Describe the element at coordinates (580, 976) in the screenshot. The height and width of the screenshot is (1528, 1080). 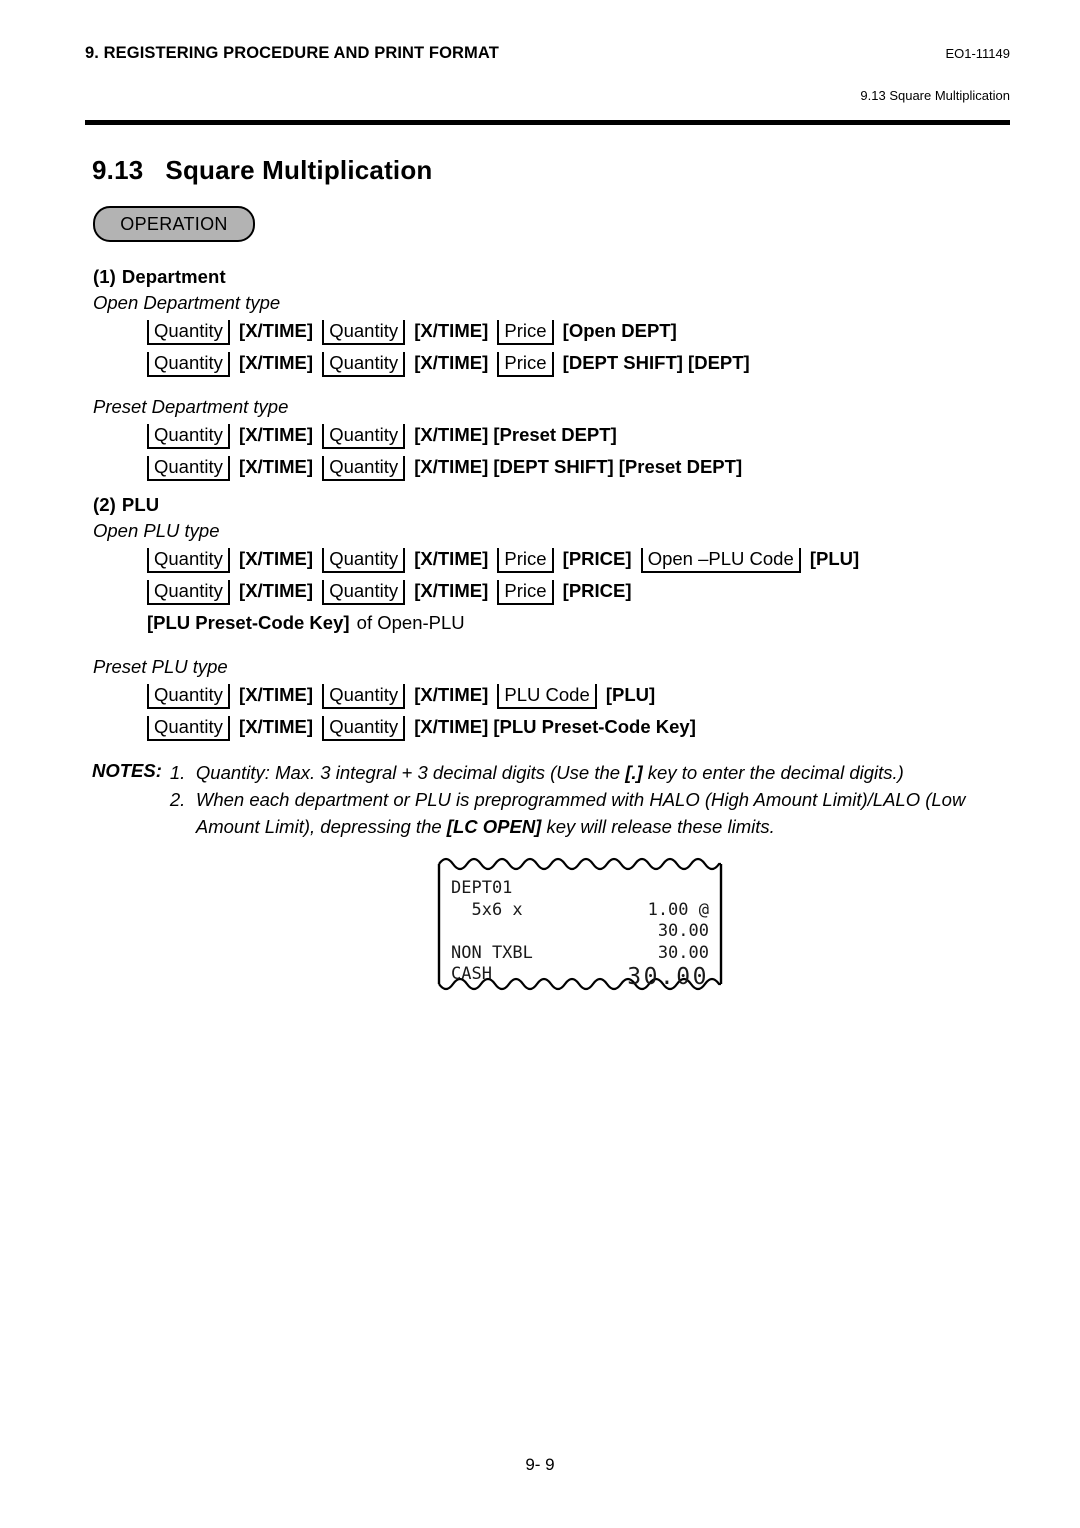
I see `receipt-line: CASH 30.00` at that location.